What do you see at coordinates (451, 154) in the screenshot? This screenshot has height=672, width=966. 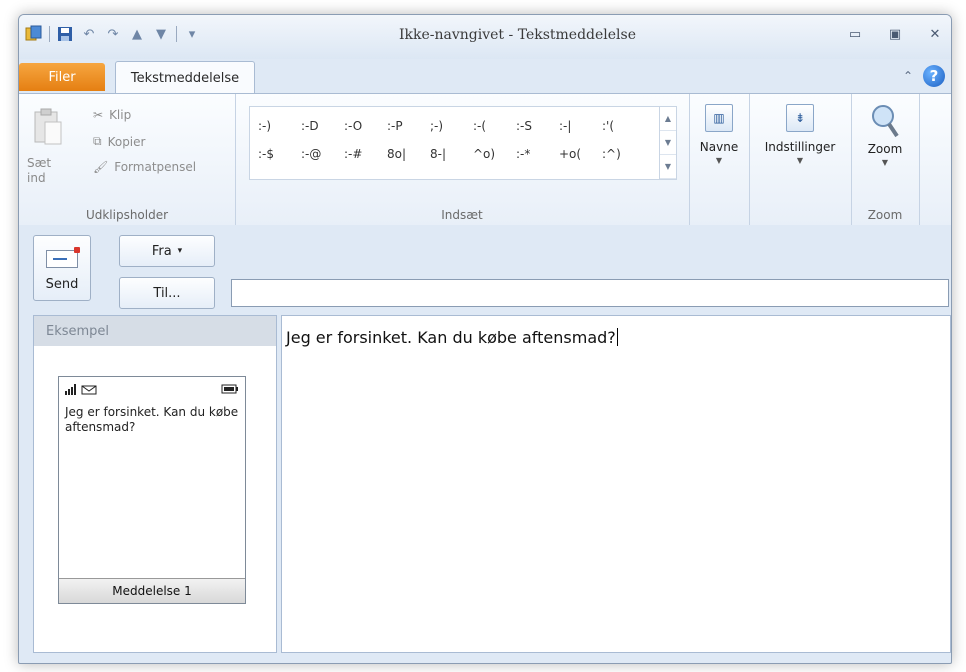 I see `emoticon-item: 8-|` at bounding box center [451, 154].